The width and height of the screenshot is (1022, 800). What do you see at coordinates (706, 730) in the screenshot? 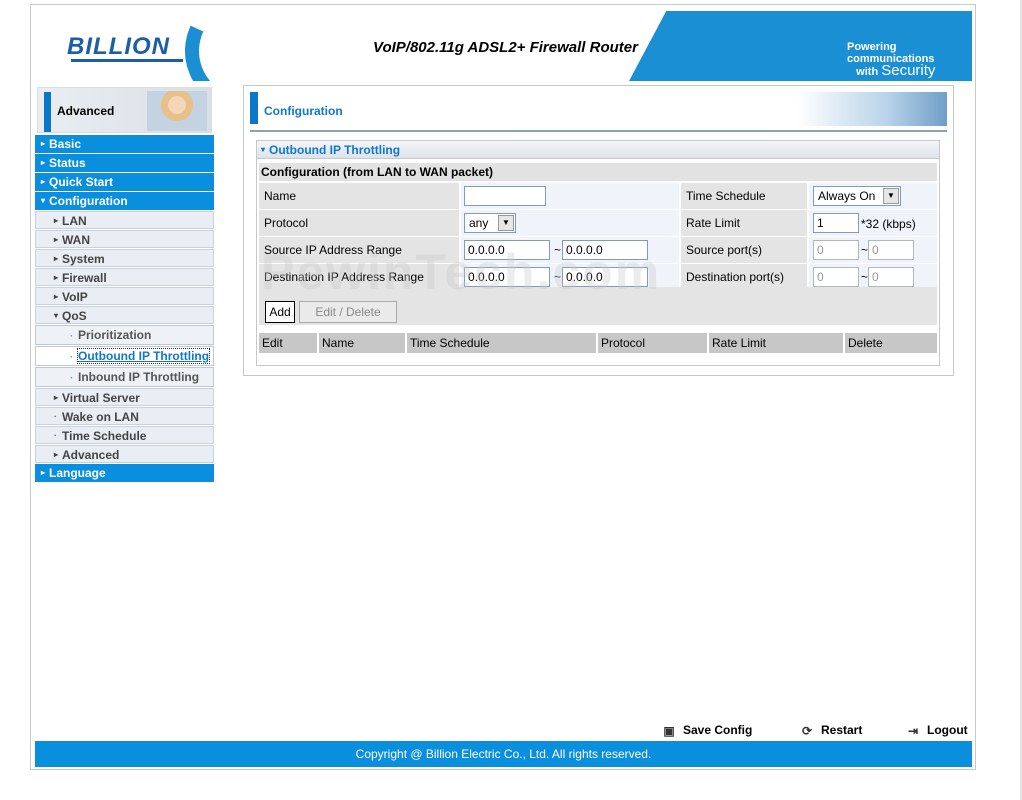
I see `save-config-button: ▣ Save Config` at bounding box center [706, 730].